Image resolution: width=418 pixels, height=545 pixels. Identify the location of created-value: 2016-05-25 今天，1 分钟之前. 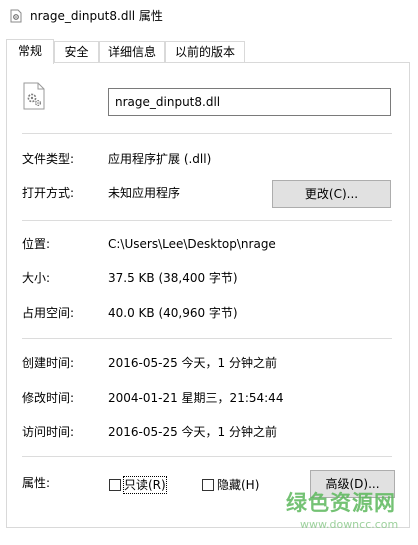
(193, 363).